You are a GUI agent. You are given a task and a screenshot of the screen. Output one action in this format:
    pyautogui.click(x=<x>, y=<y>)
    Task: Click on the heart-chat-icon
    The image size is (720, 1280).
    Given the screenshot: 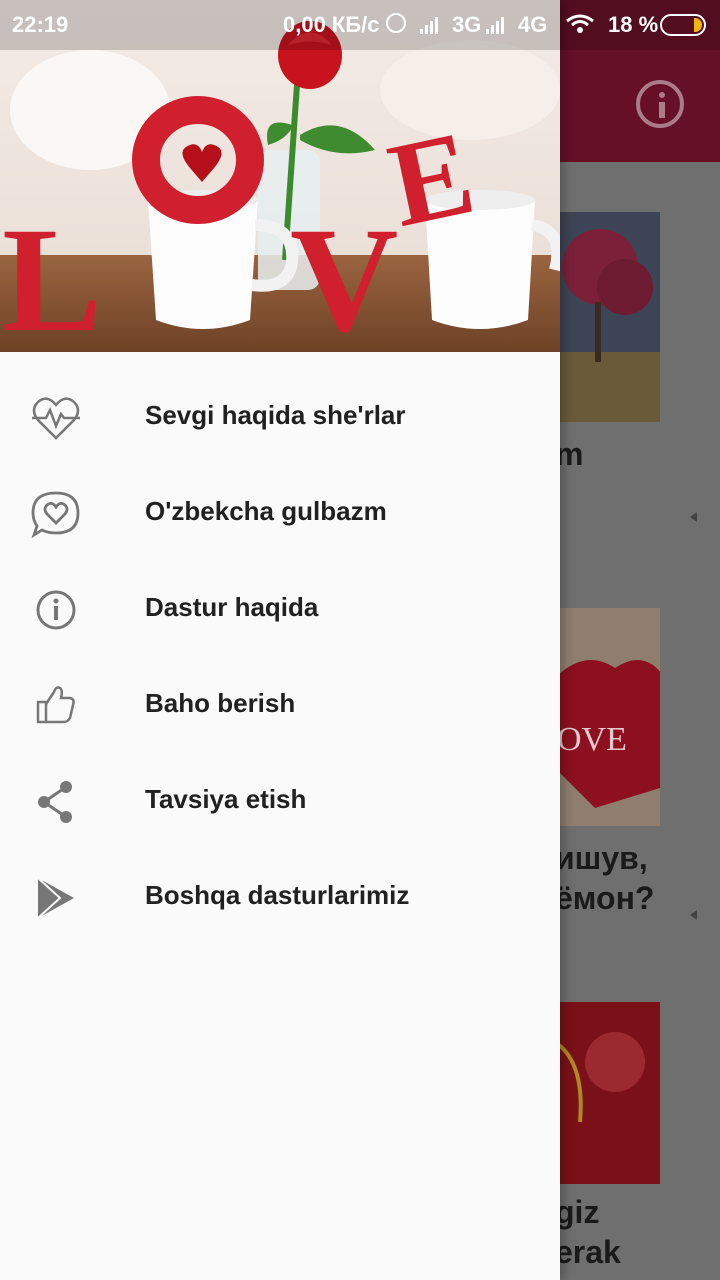 What is the action you would take?
    pyautogui.click(x=55, y=514)
    